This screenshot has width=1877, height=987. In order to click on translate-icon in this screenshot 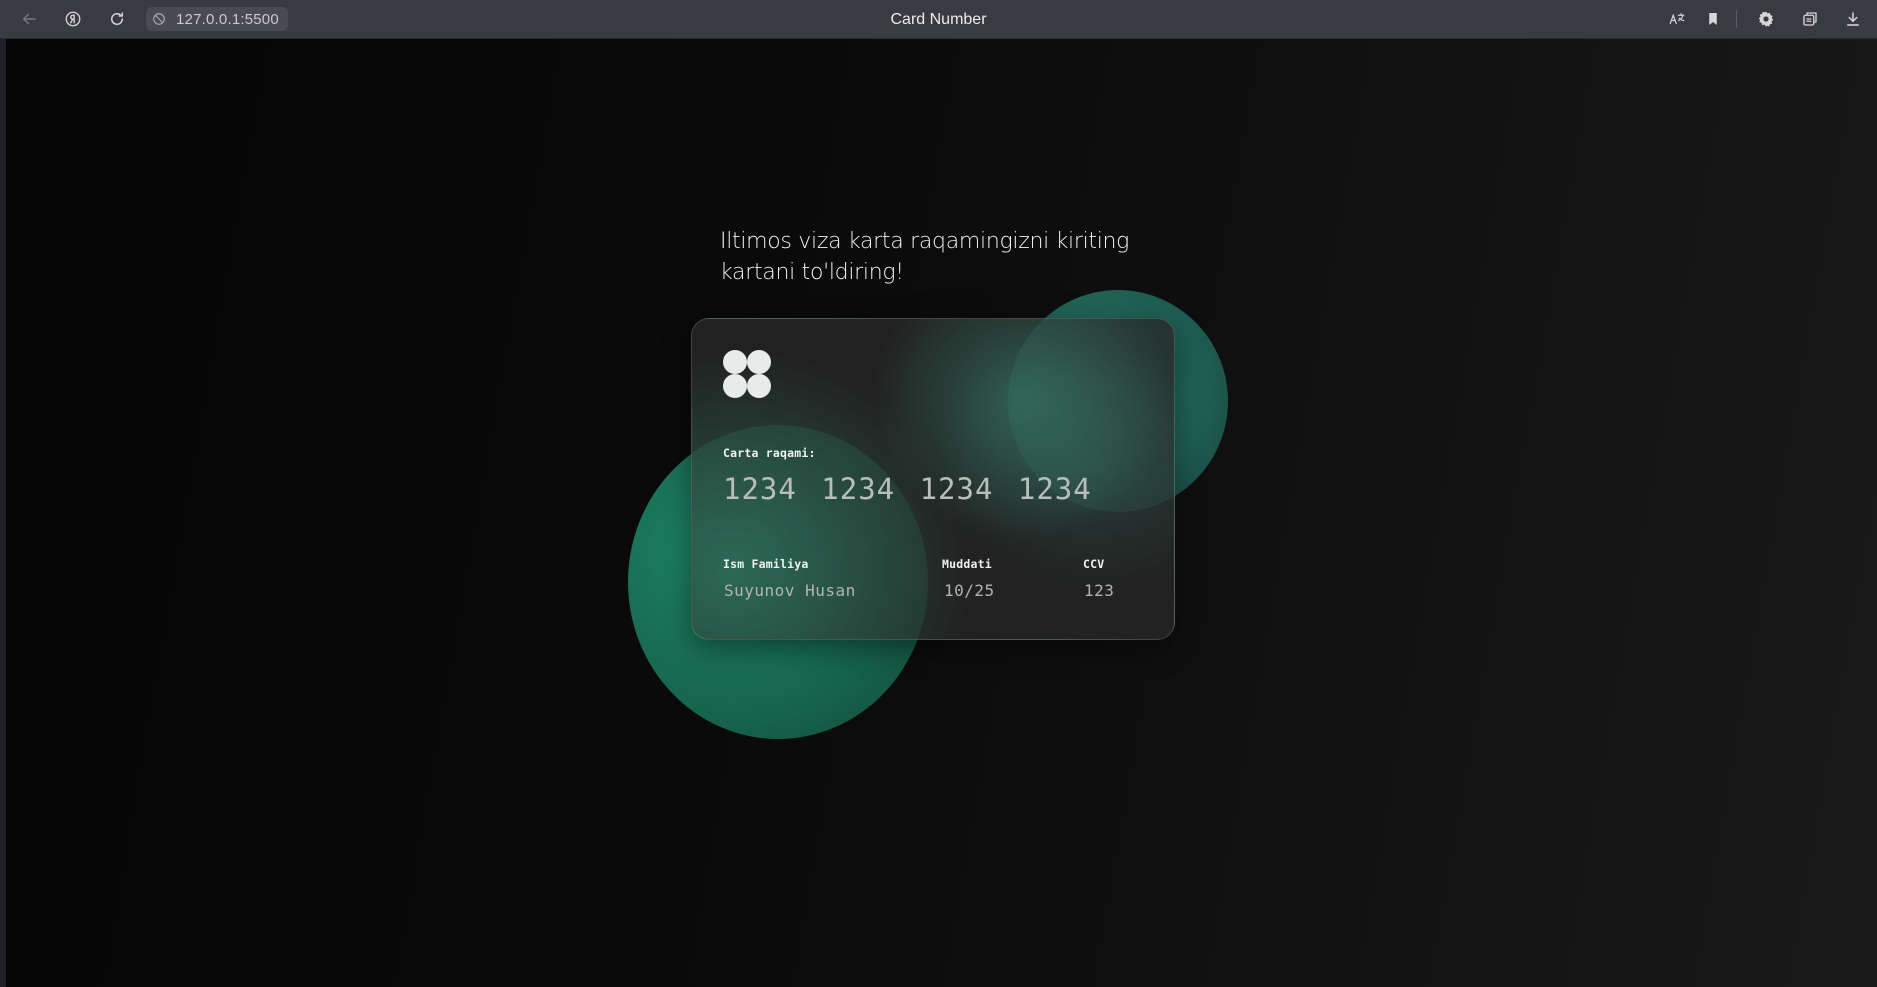, I will do `click(1677, 19)`.